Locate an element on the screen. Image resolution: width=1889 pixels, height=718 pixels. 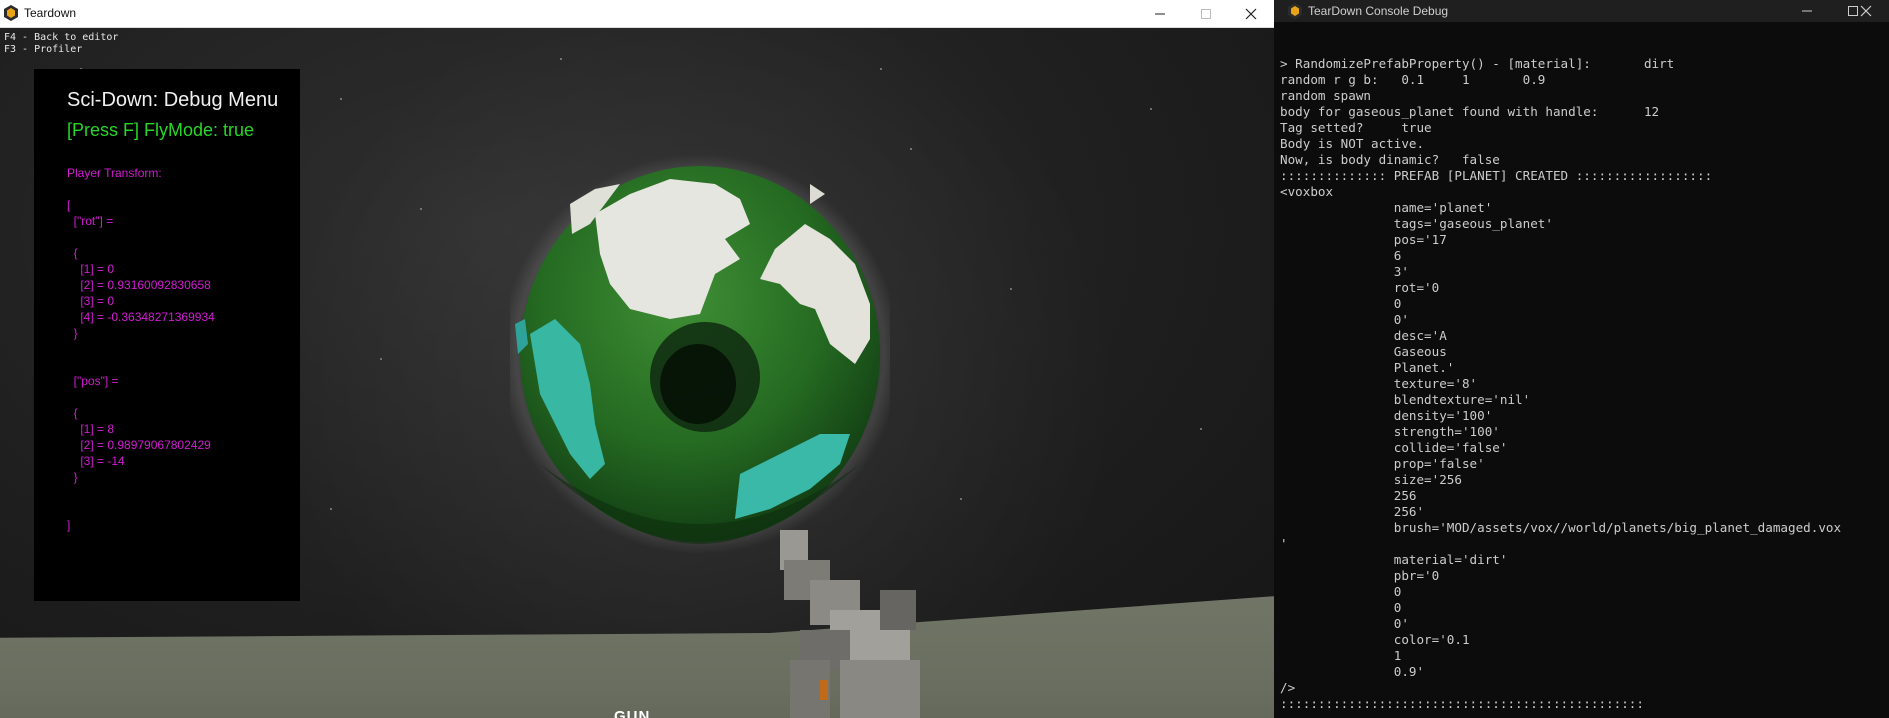
console-line: /> is located at coordinates (1288, 687).